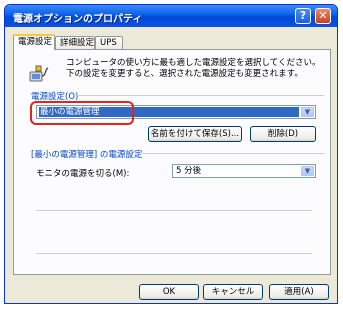  What do you see at coordinates (189, 171) in the screenshot?
I see `monitor-off-value: 5 分後` at bounding box center [189, 171].